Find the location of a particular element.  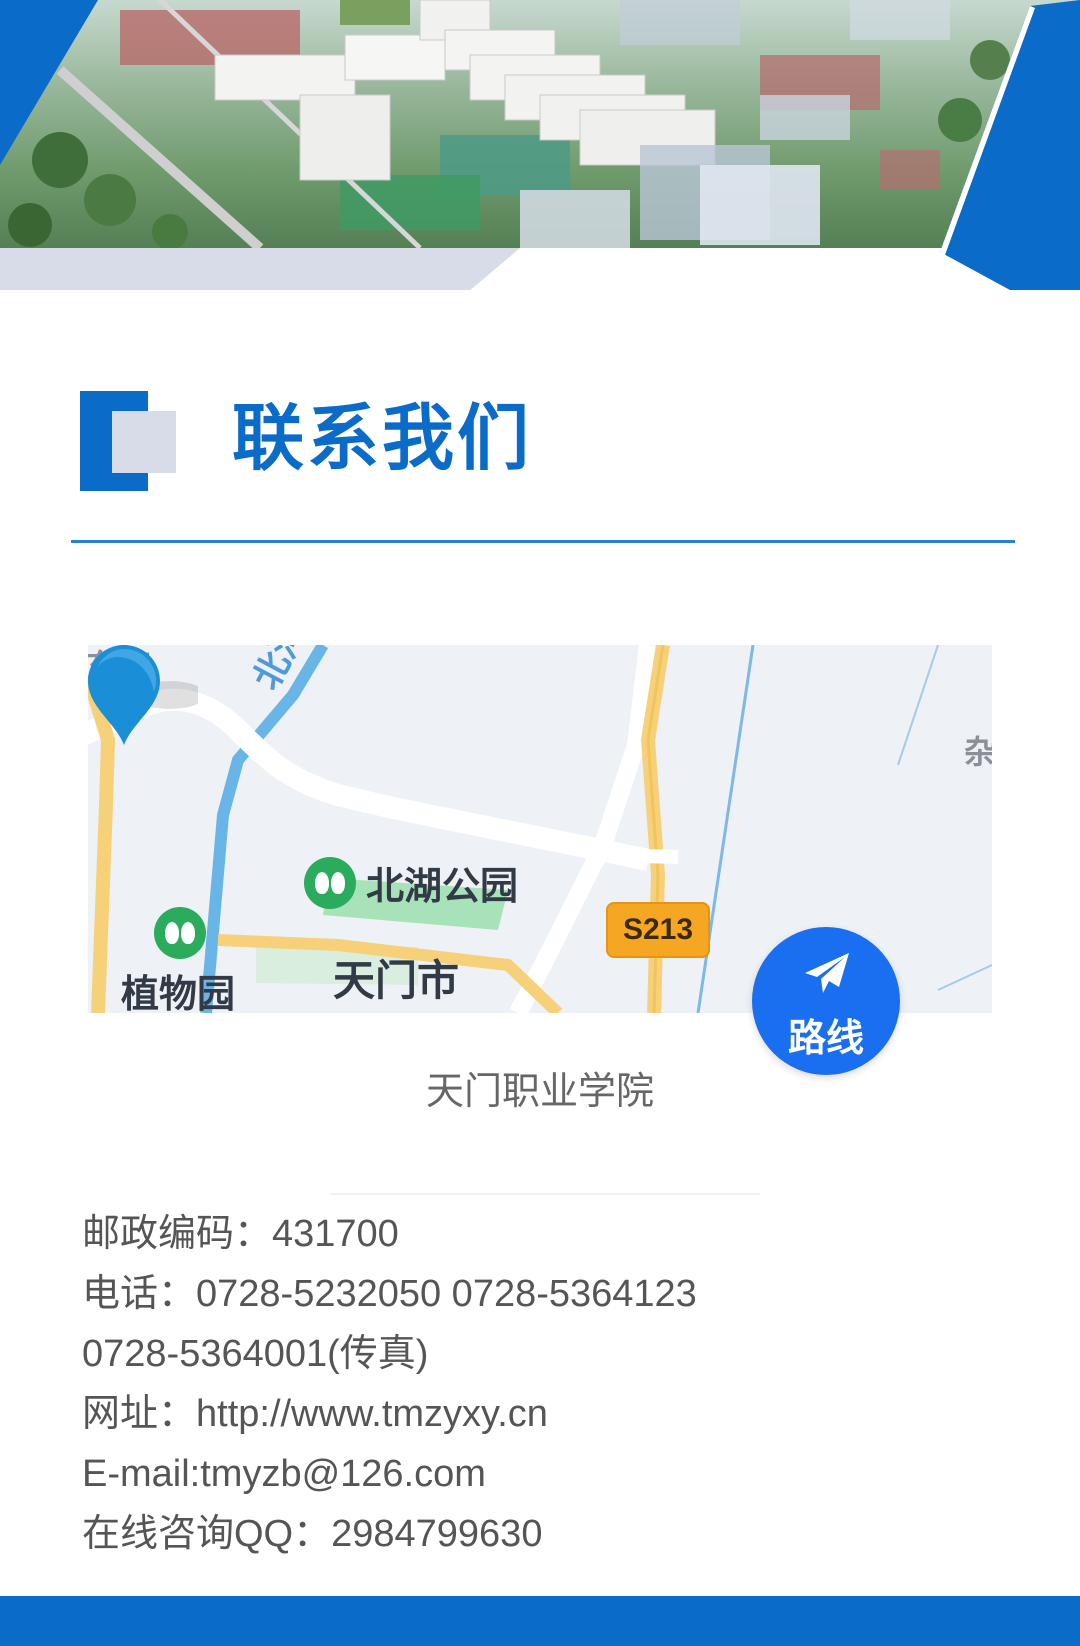

map-label-park: 北湖公园 is located at coordinates (442, 887).